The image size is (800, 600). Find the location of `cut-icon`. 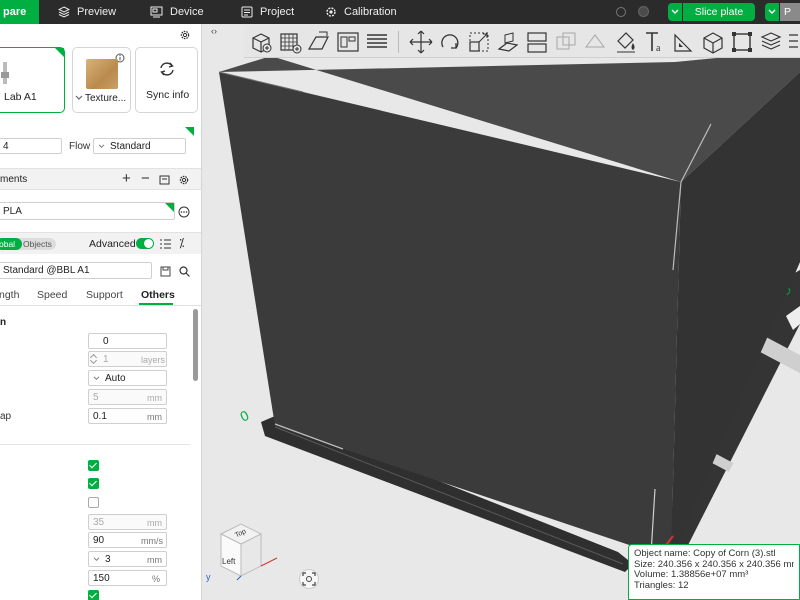

cut-icon is located at coordinates (537, 42).